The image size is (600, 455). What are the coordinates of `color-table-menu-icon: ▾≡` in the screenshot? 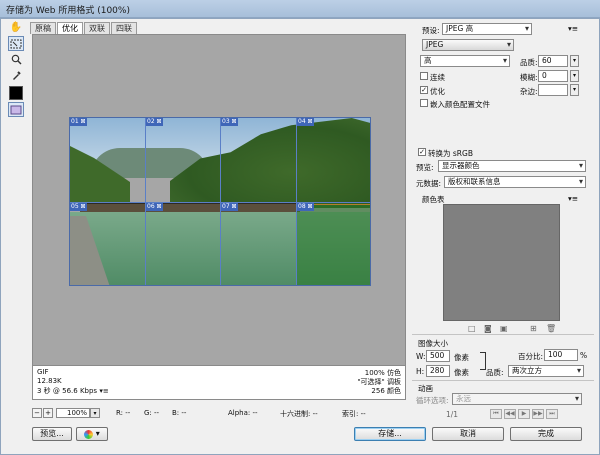 It's located at (573, 198).